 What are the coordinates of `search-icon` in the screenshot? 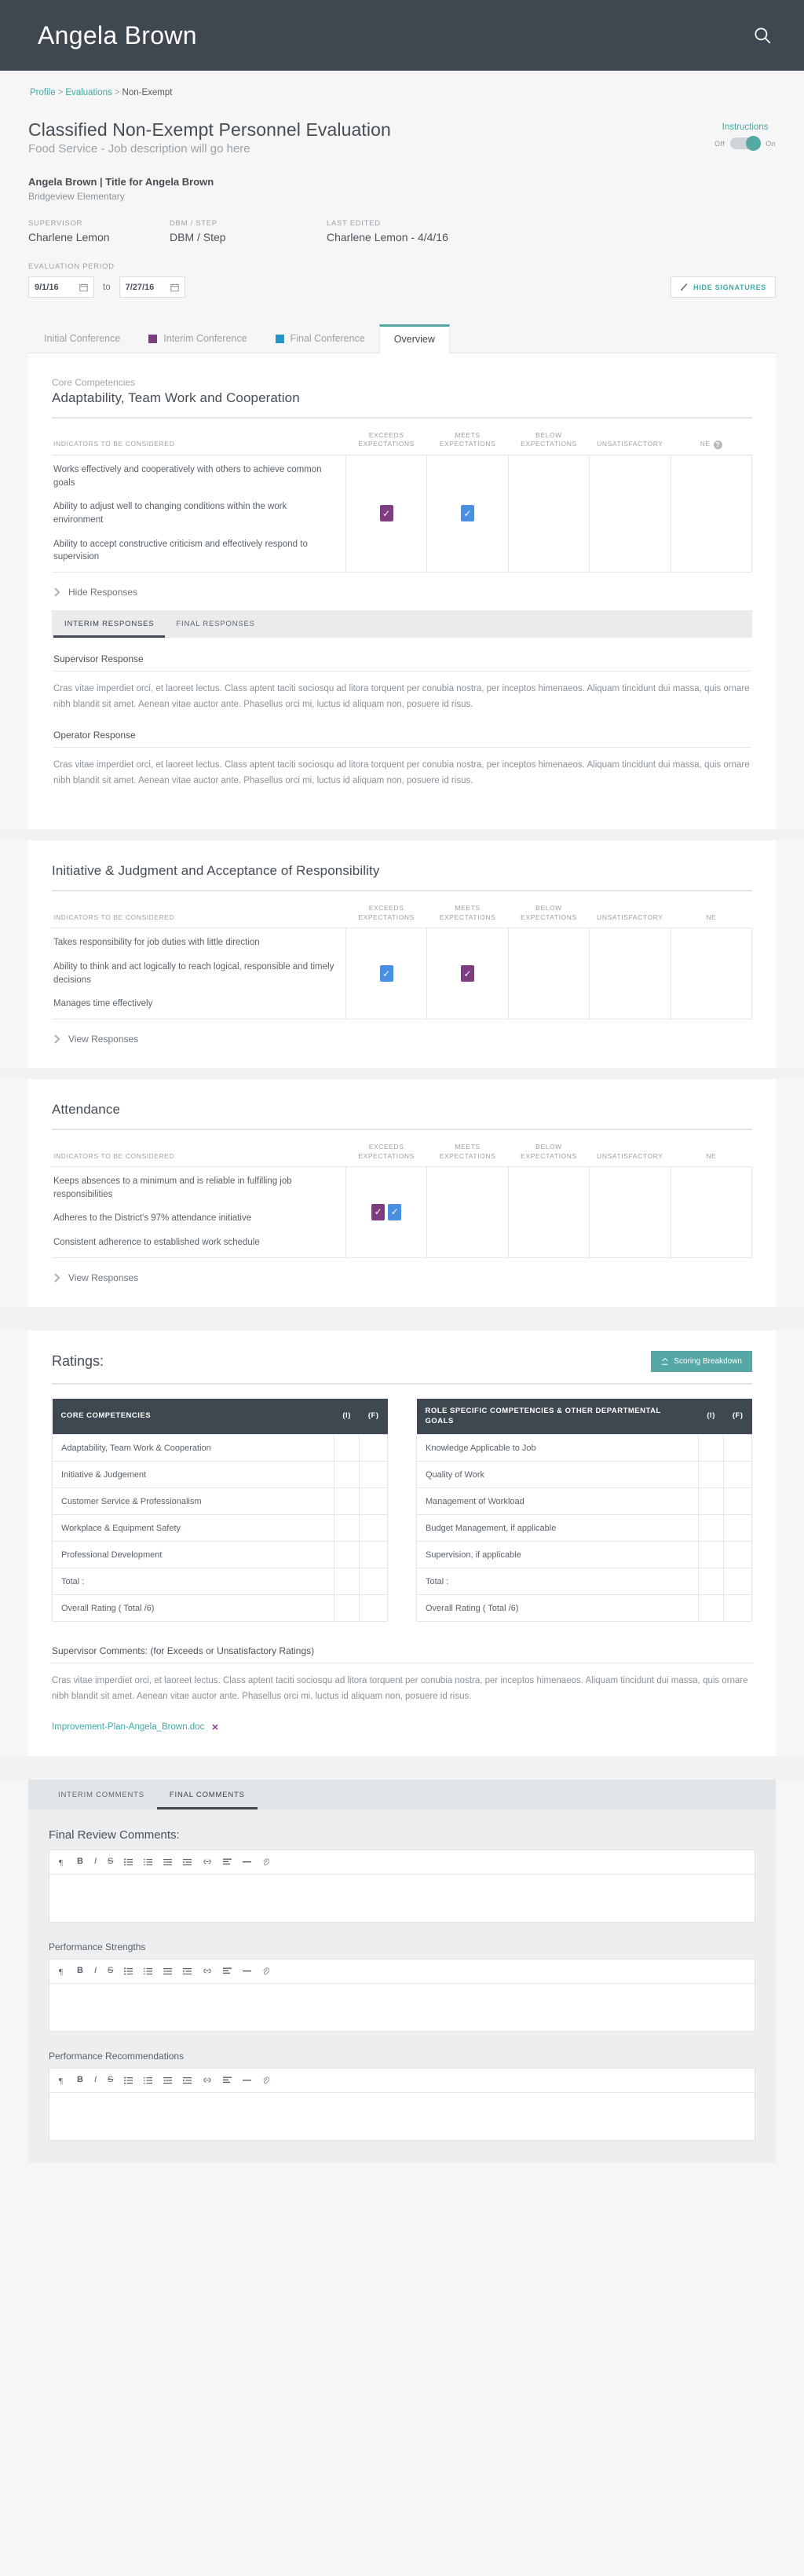 It's located at (762, 36).